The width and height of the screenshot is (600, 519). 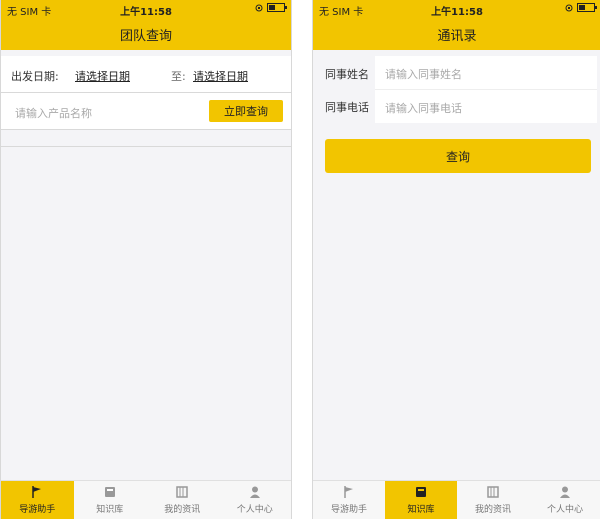 What do you see at coordinates (458, 156) in the screenshot?
I see `search-button: 查询` at bounding box center [458, 156].